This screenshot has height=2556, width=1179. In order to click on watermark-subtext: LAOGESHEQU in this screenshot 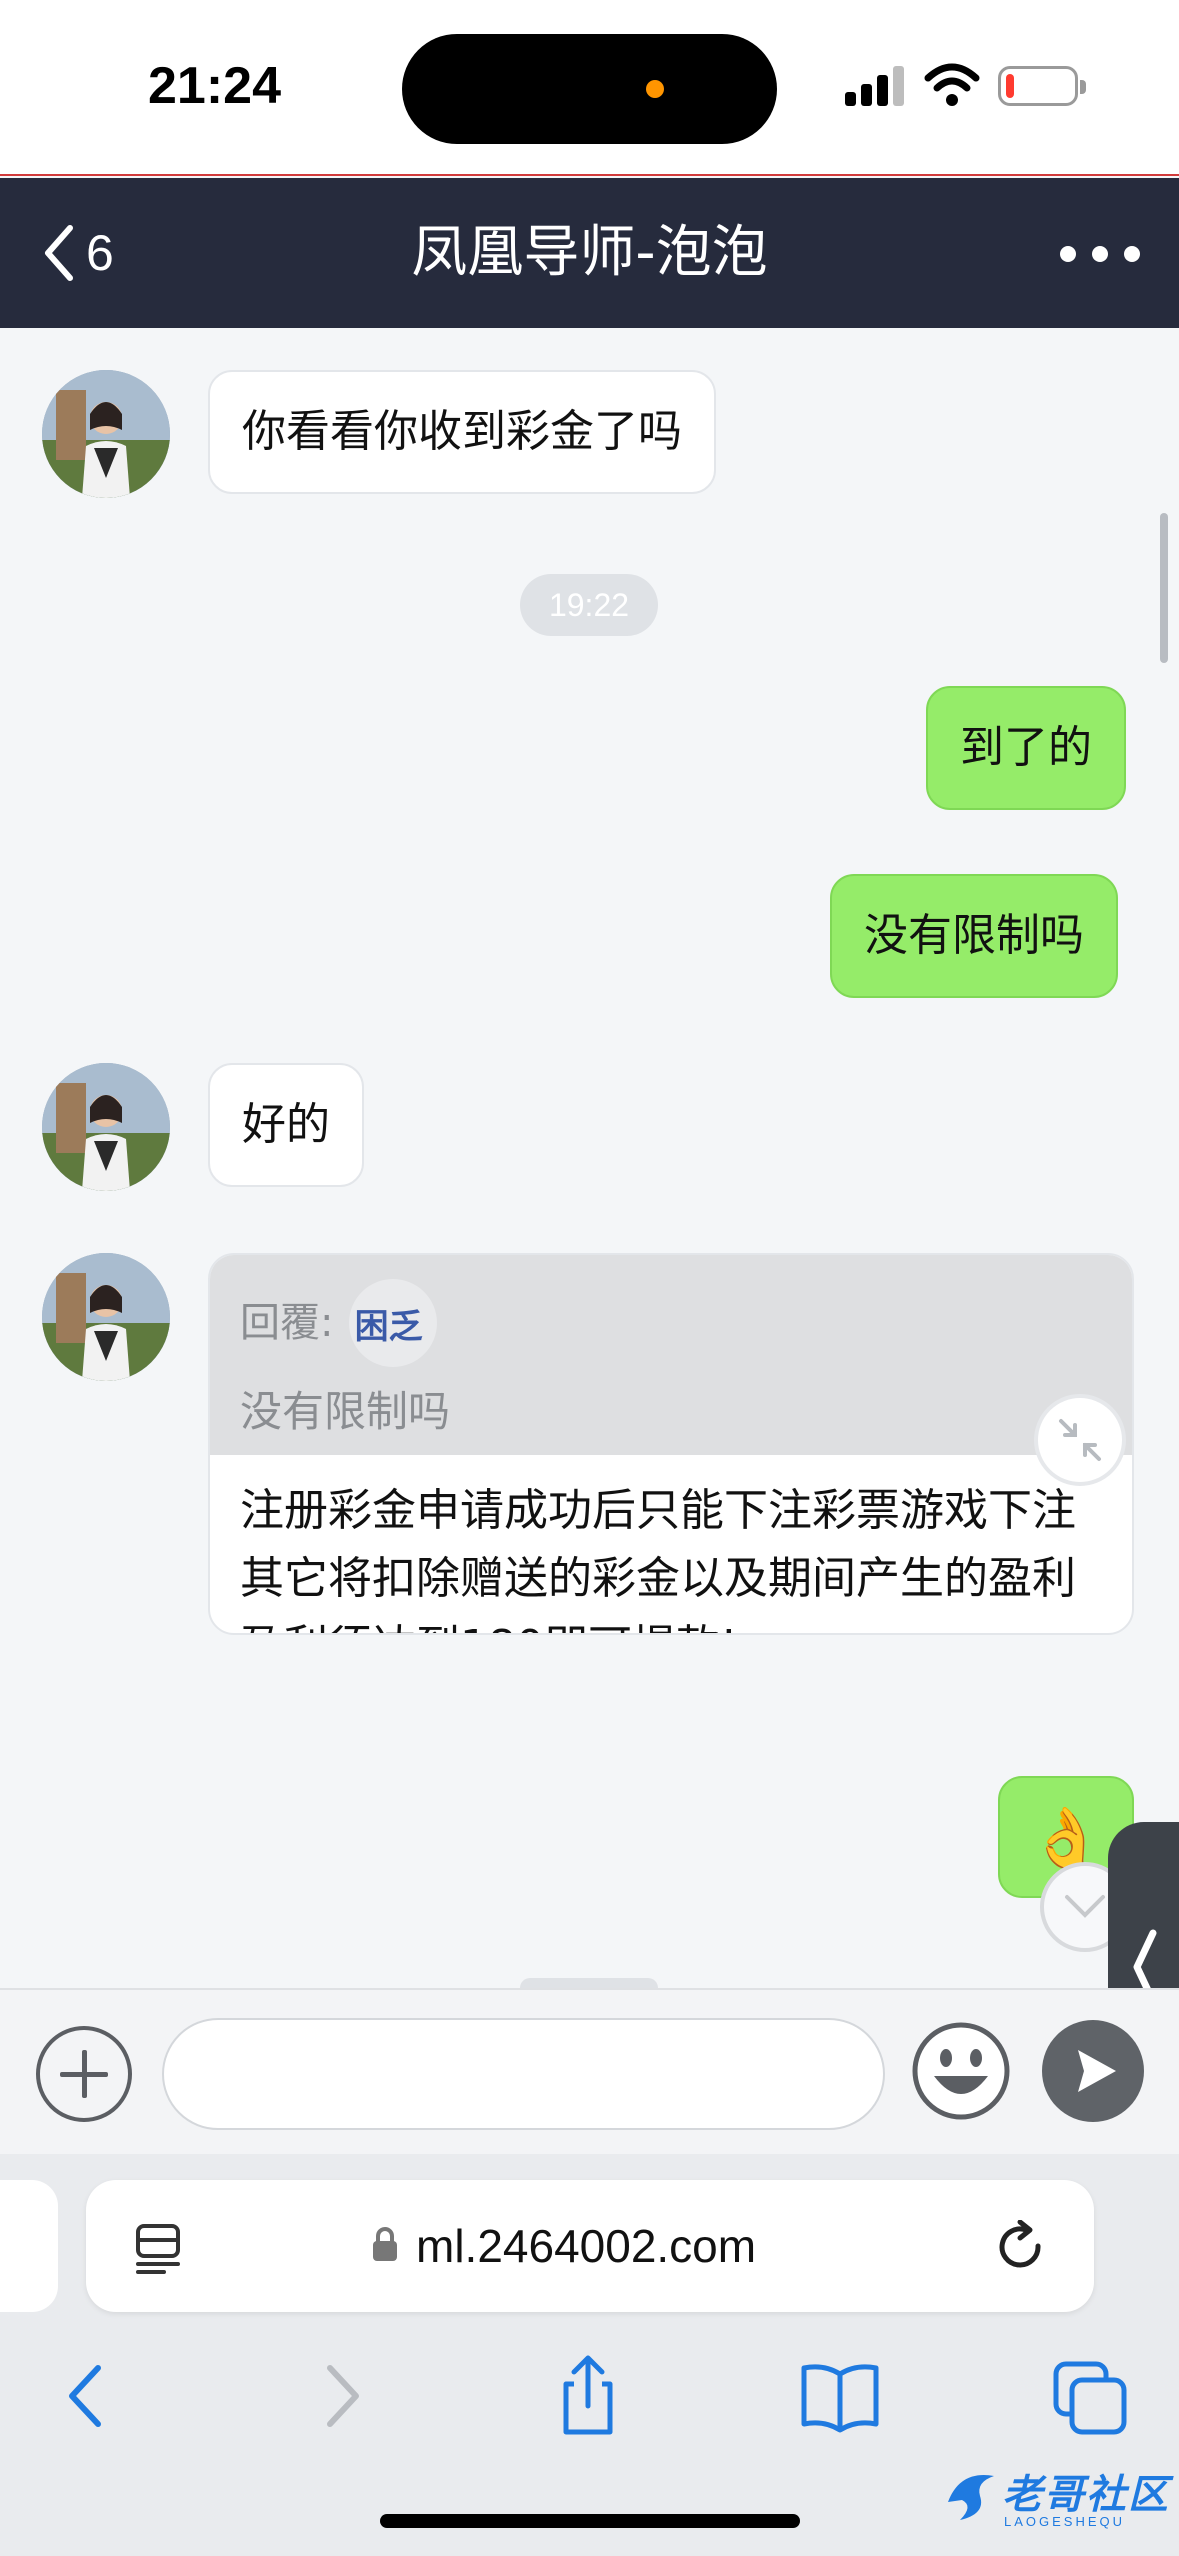, I will do `click(1065, 2521)`.